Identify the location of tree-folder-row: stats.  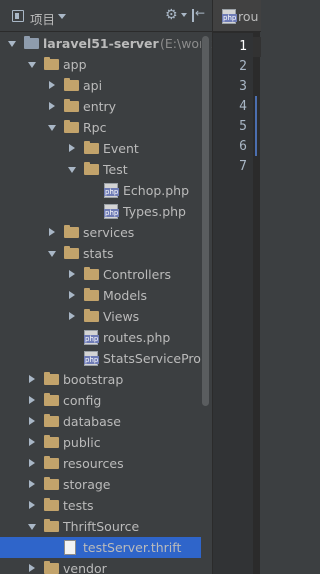
(101, 253).